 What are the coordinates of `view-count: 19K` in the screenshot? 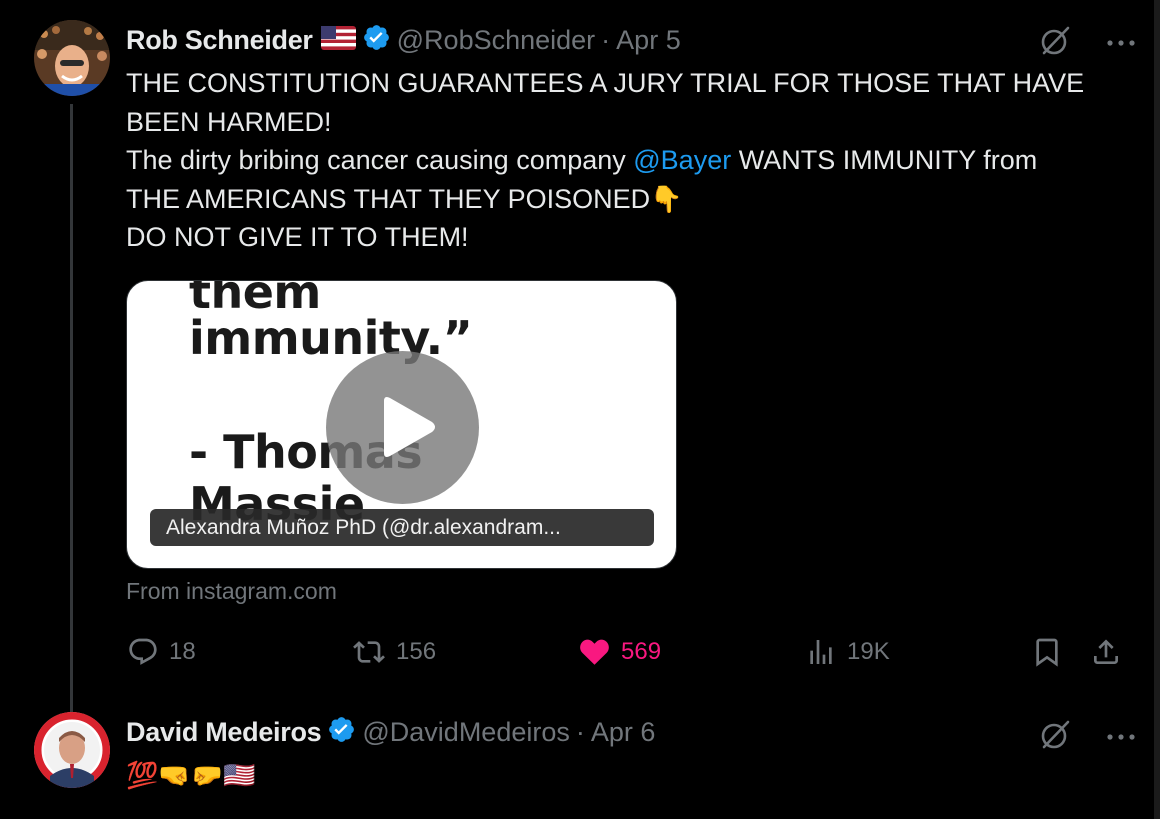 It's located at (868, 651).